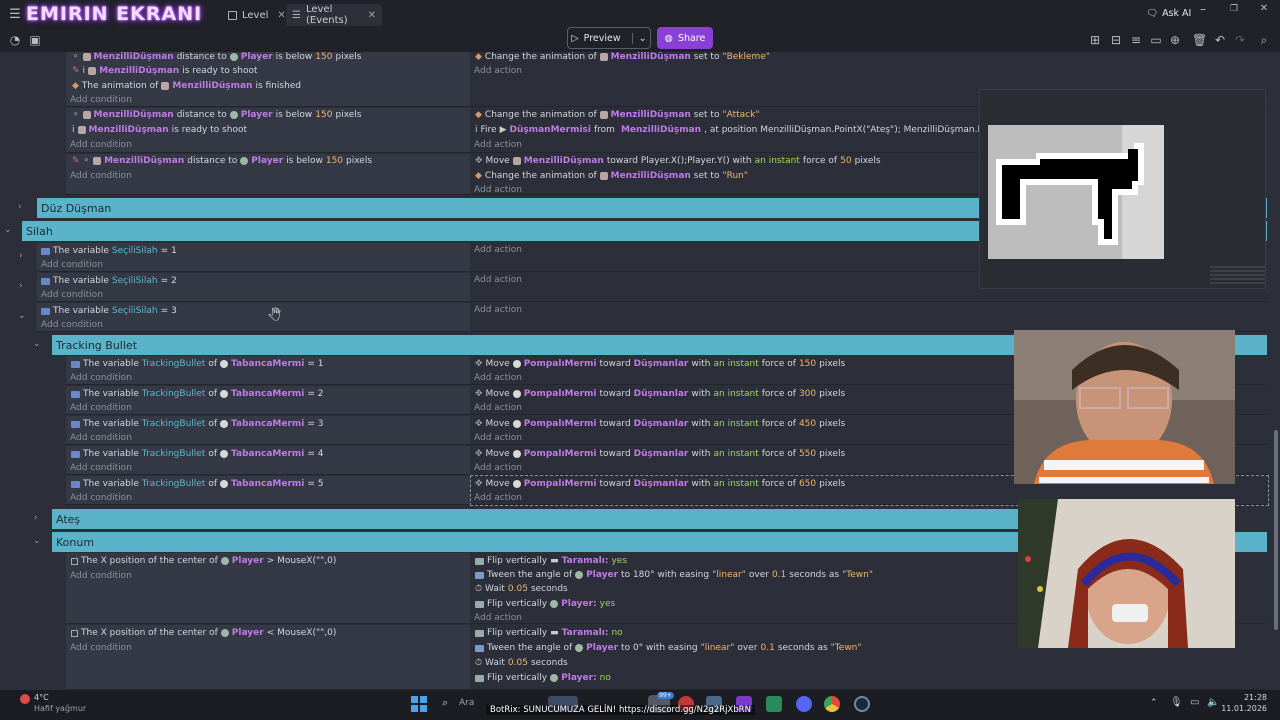  I want to click on preview-button: ▷ Preview ⌄, so click(609, 38).